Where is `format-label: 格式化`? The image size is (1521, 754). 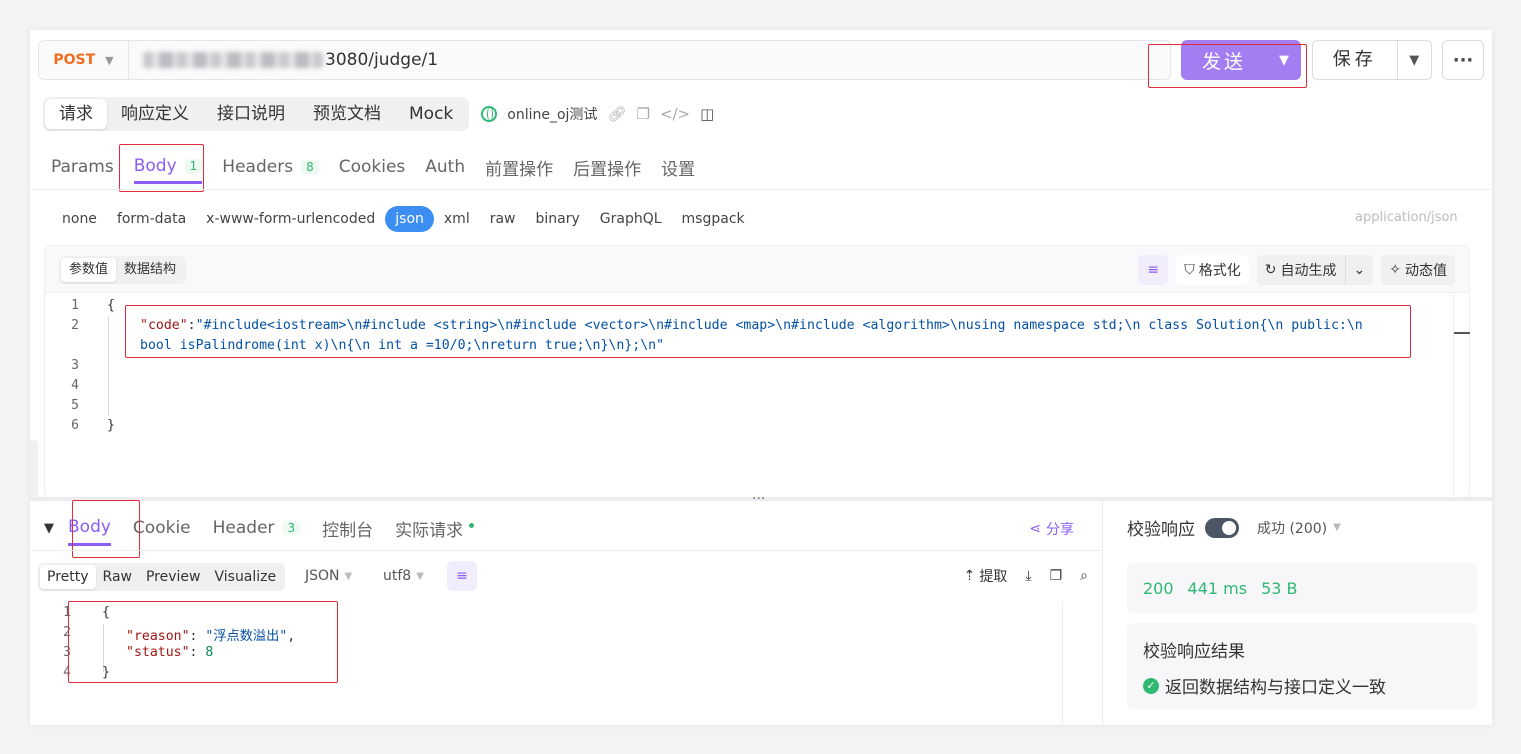 format-label: 格式化 is located at coordinates (1219, 271).